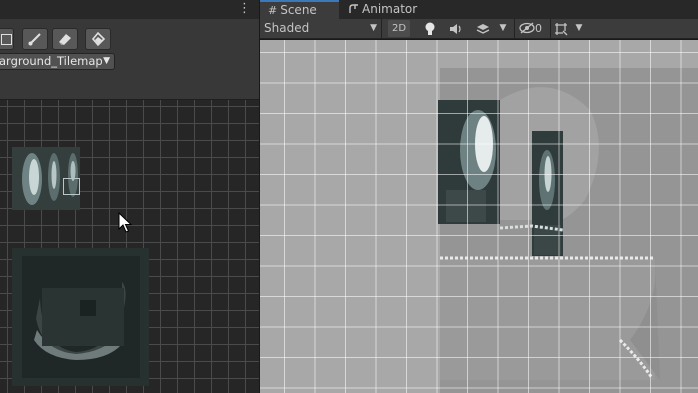  I want to click on hidden-count: 0, so click(538, 28).